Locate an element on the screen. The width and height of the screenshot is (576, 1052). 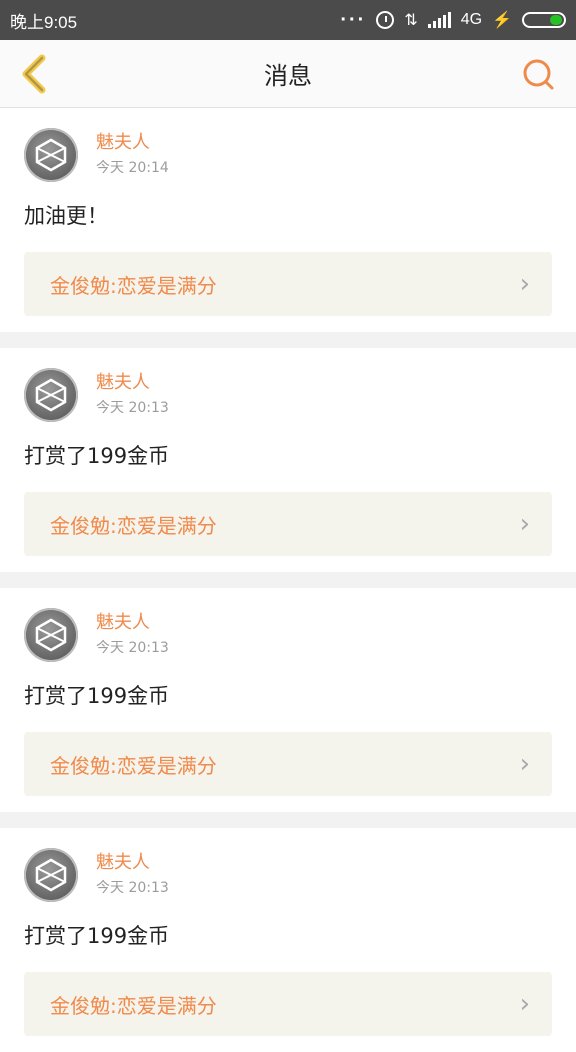
user-meta: 魅夫人 今天 20:14 is located at coordinates (132, 155).